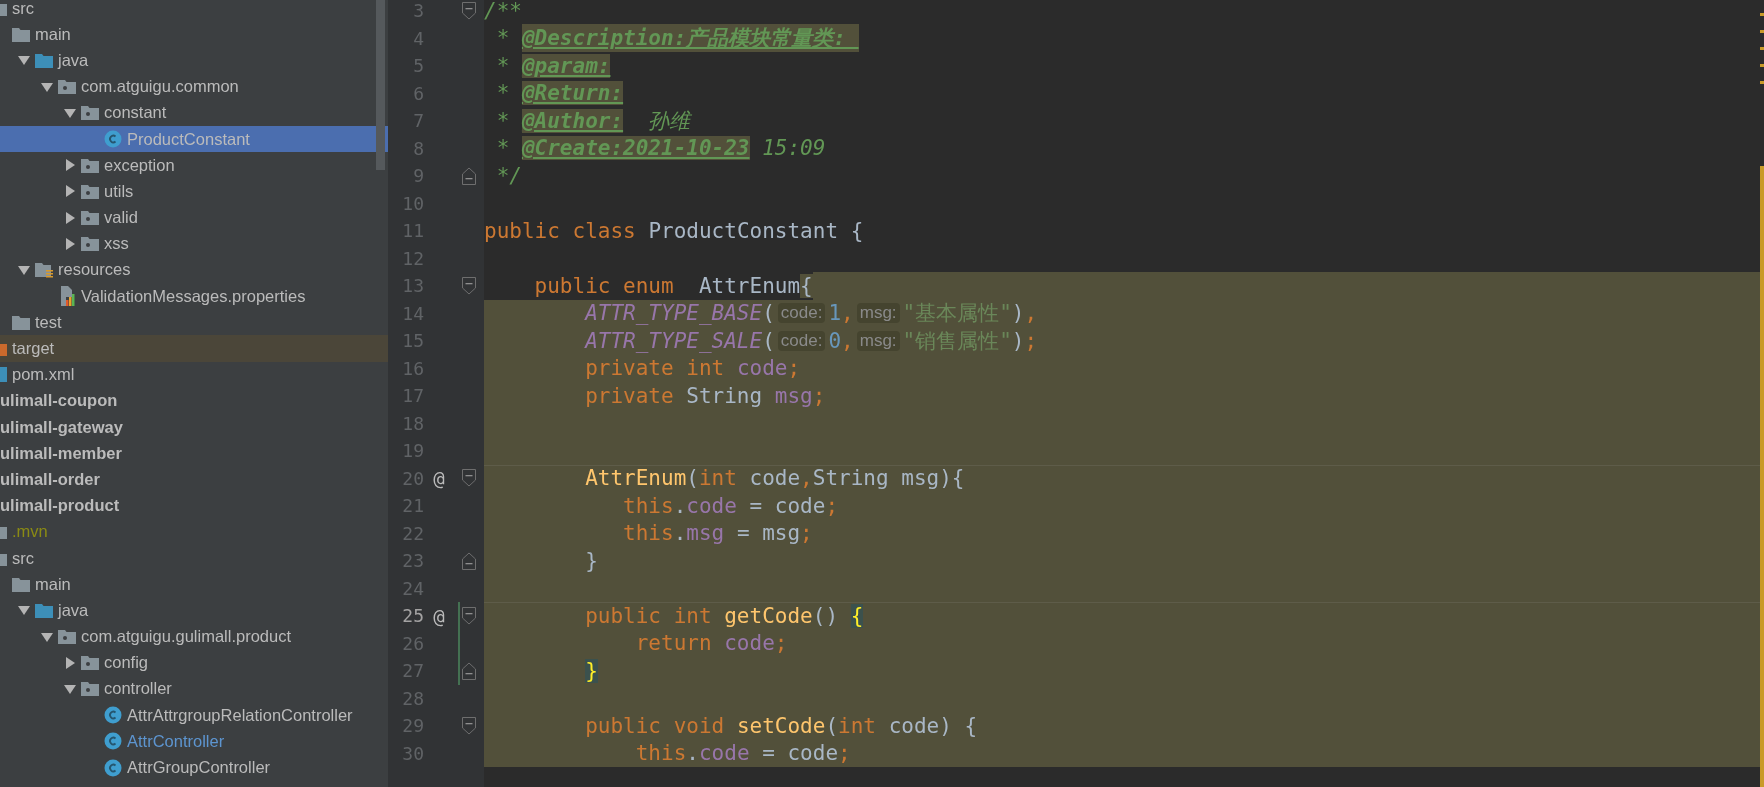 The height and width of the screenshot is (787, 1764). Describe the element at coordinates (572, 120) in the screenshot. I see `code-token: @Author:` at that location.